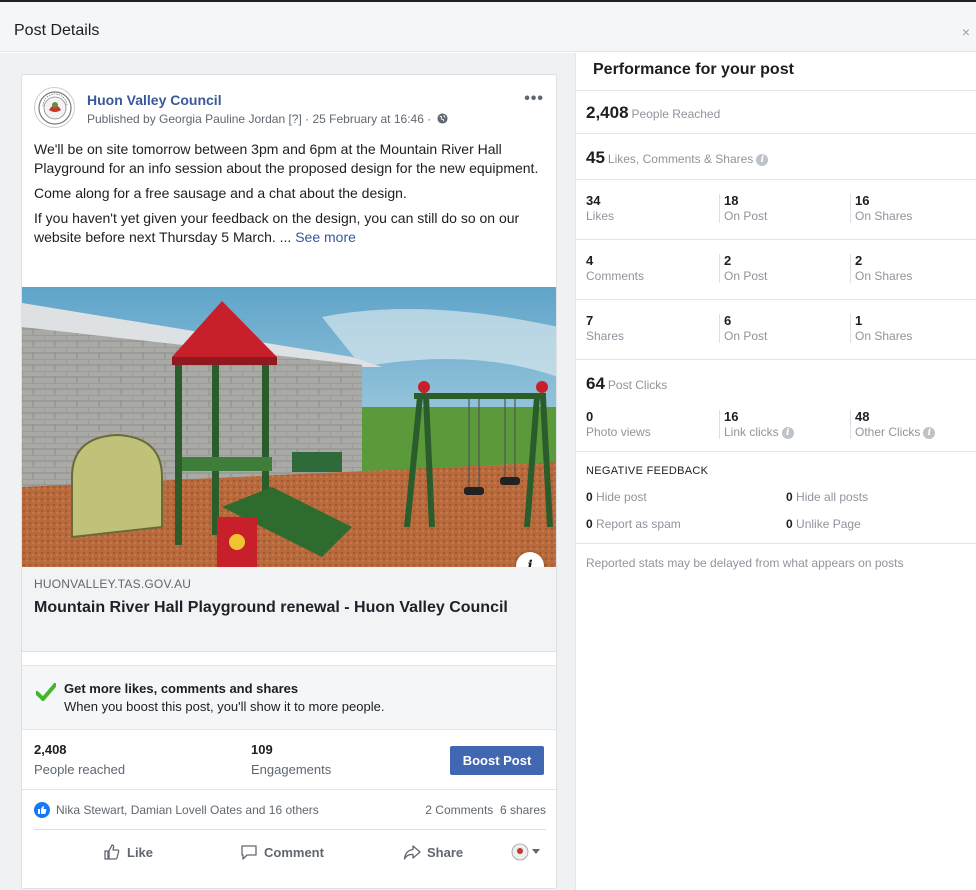  Describe the element at coordinates (57, 30) in the screenshot. I see `dialog-title: Post Details` at that location.